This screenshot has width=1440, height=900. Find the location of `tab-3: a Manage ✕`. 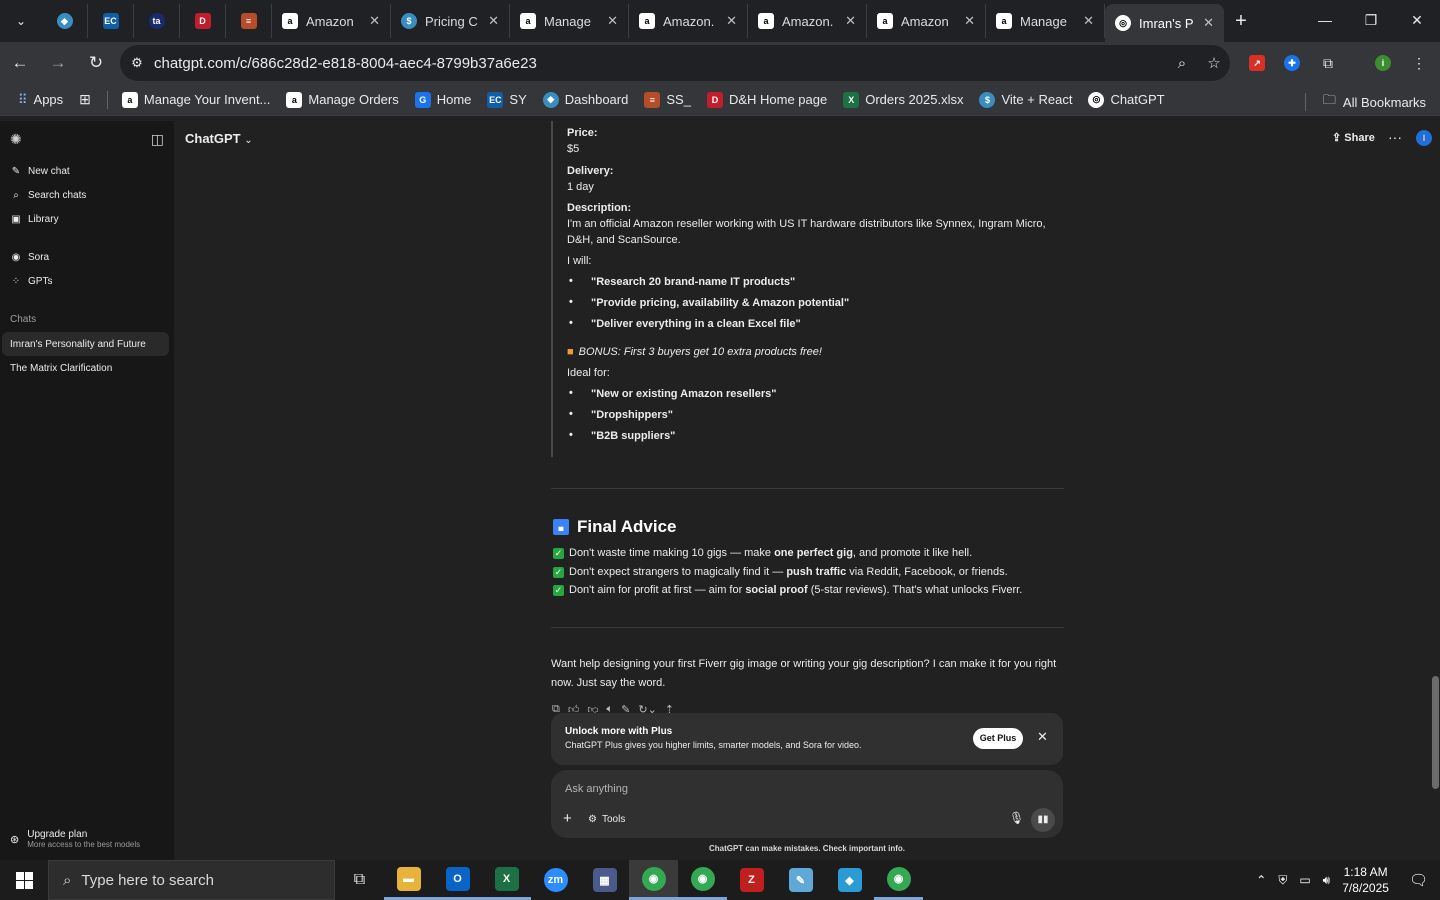

tab-3: a Manage ✕ is located at coordinates (569, 21).